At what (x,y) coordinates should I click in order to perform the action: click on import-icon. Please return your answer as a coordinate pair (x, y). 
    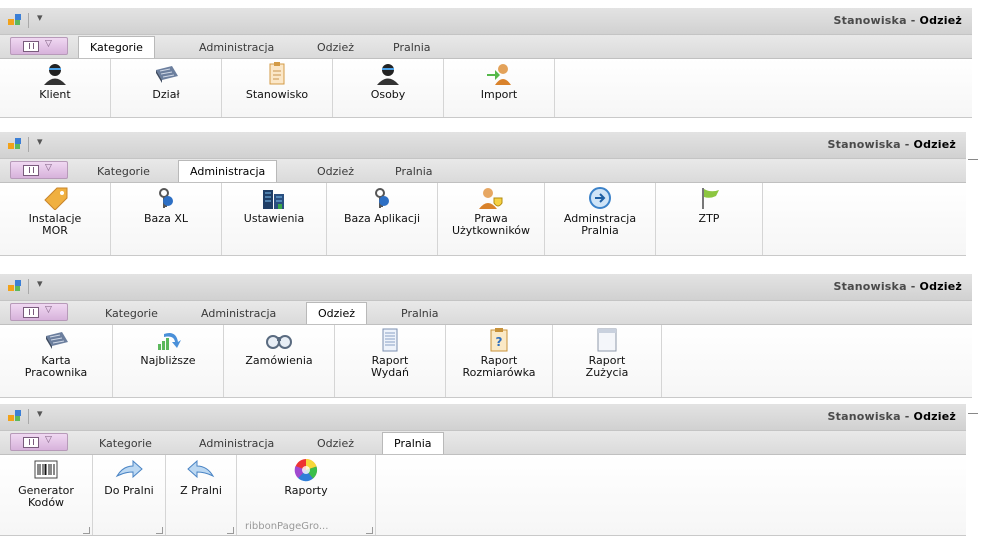
    Looking at the image, I should click on (499, 74).